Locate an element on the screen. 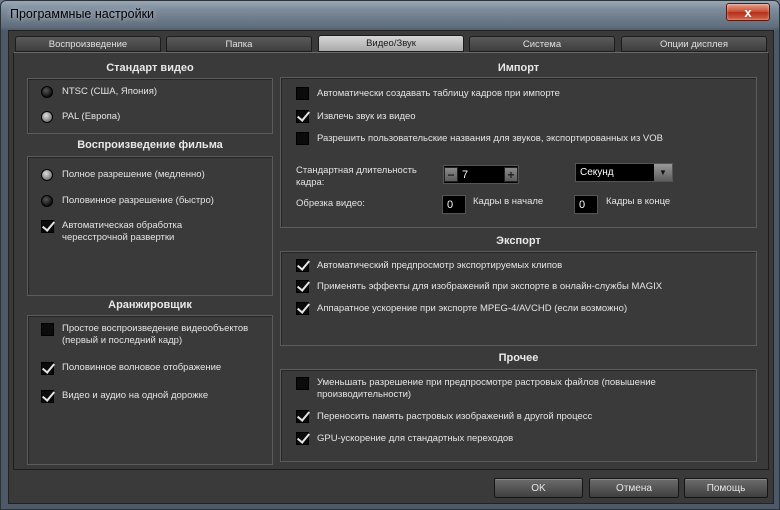  checkbox-extract-audio is located at coordinates (302, 116).